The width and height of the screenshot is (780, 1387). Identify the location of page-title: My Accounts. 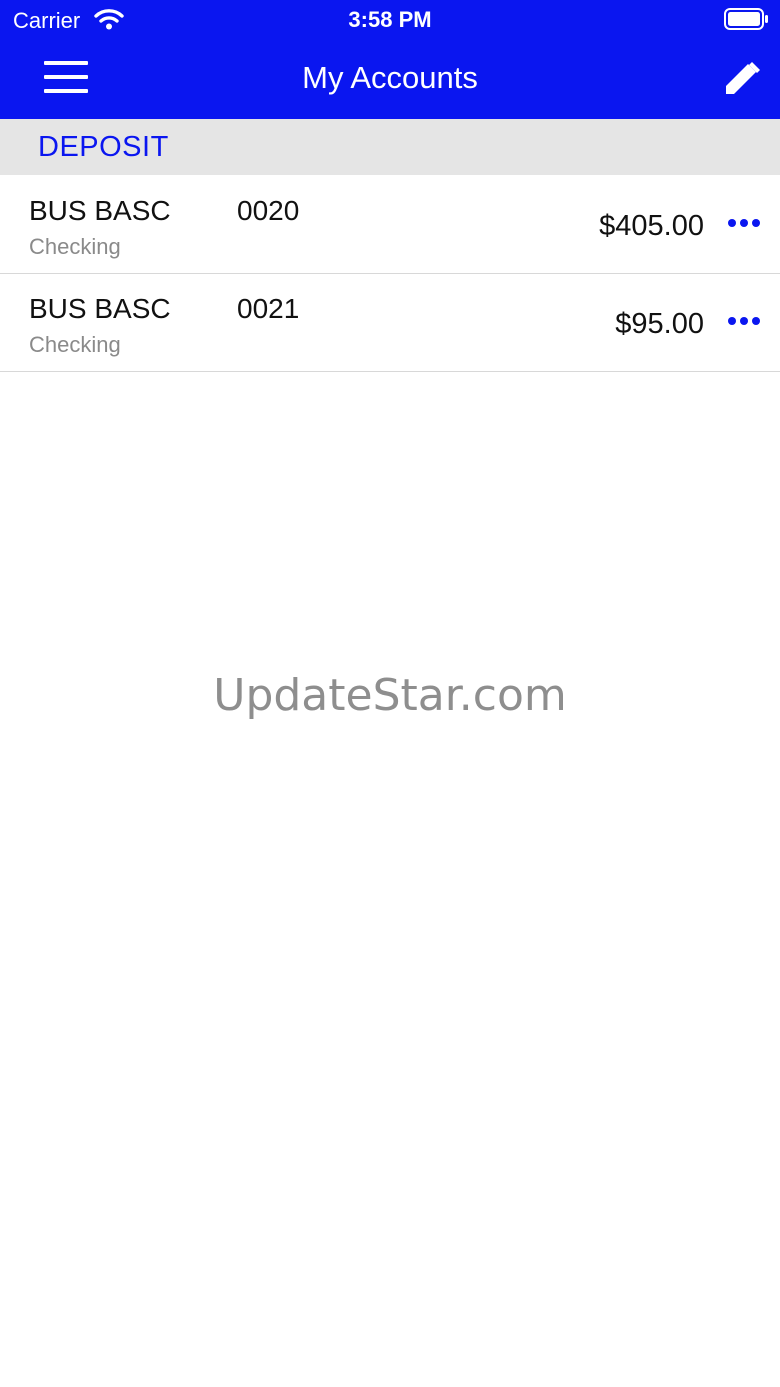
(390, 77).